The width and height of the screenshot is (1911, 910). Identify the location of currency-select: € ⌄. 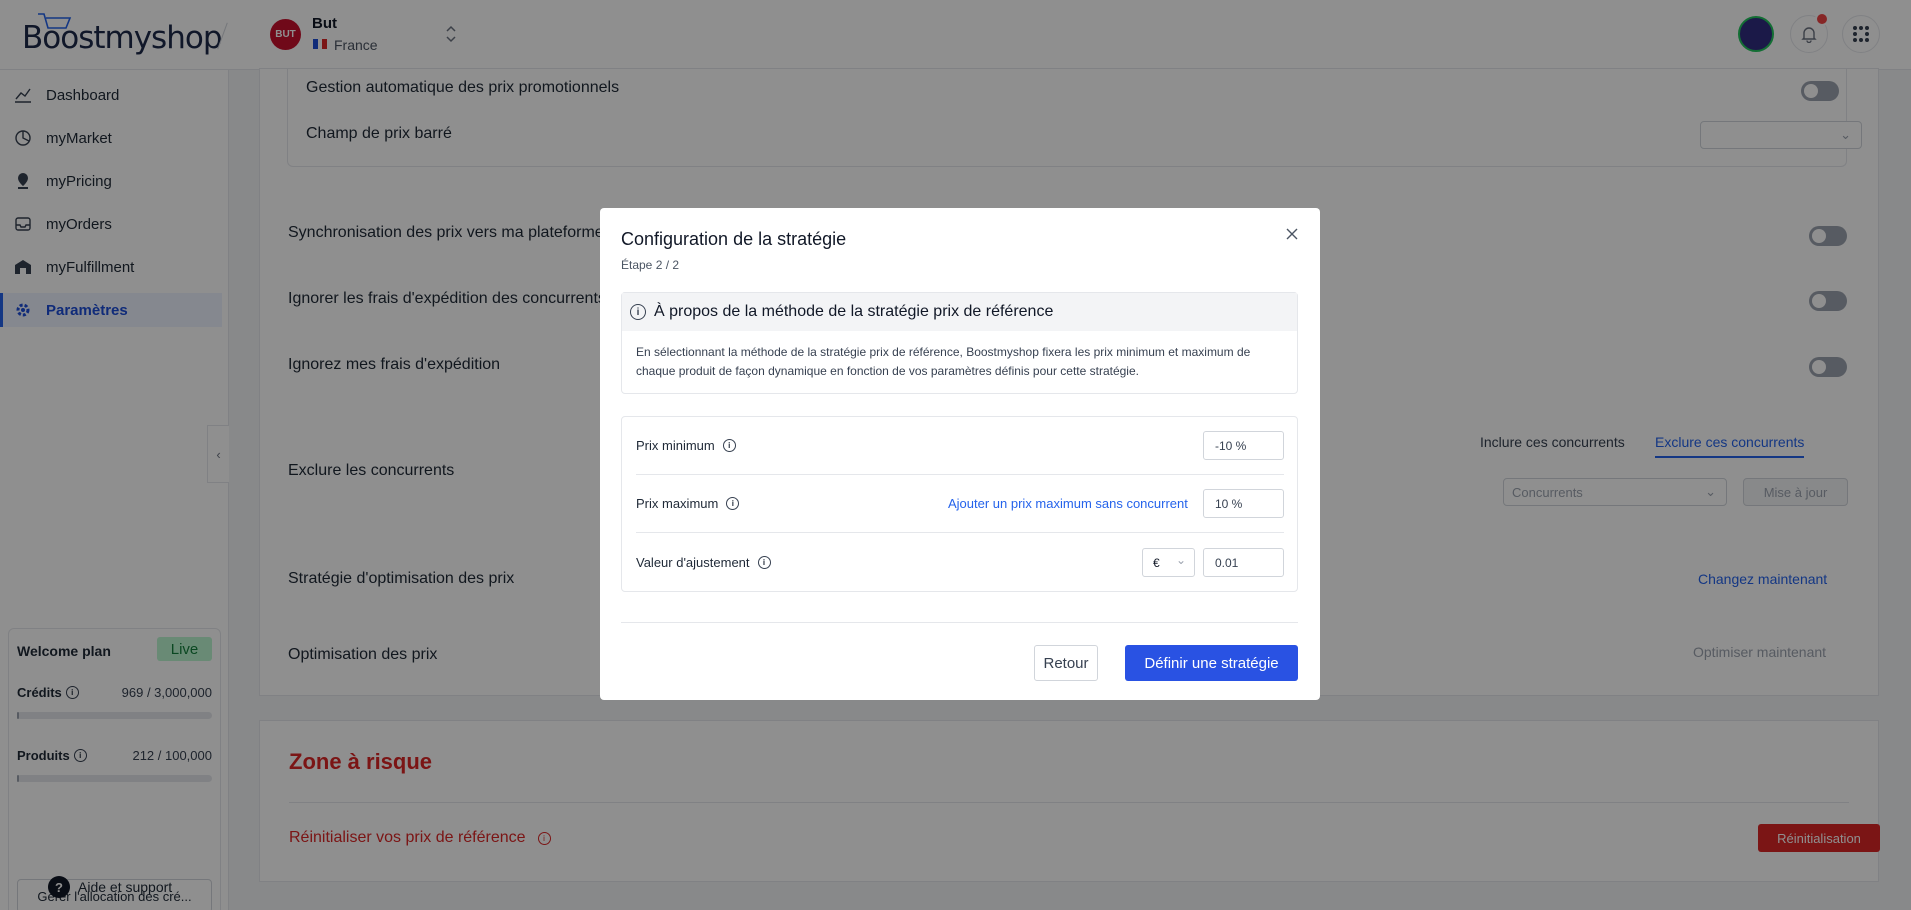
(1168, 562).